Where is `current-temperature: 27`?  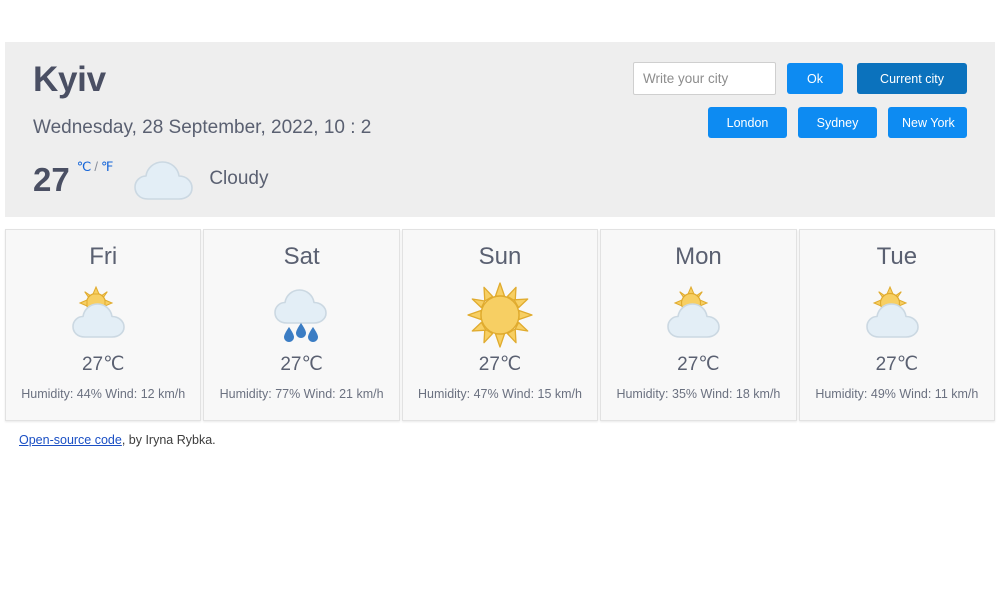 current-temperature: 27 is located at coordinates (51, 179).